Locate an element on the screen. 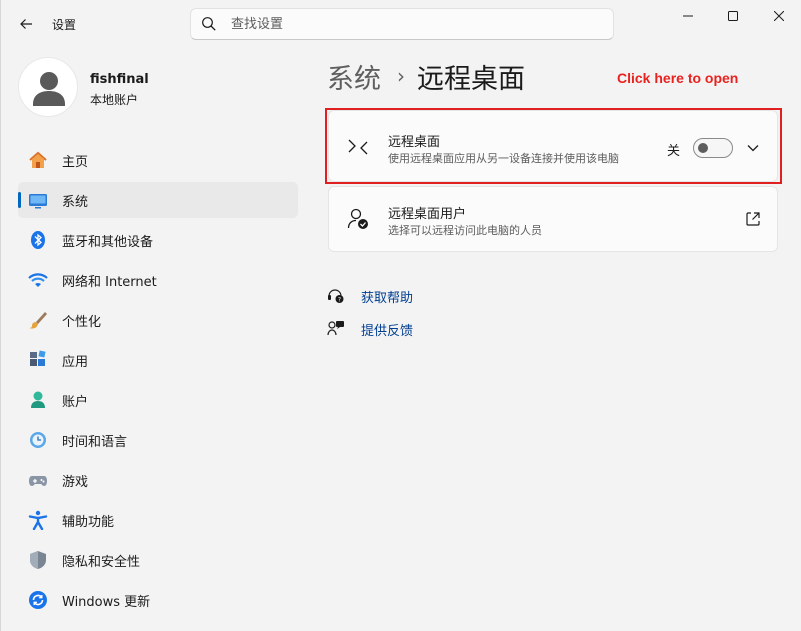 The height and width of the screenshot is (631, 801). sidebar-item-bluetooth: 蓝牙和其他设备 is located at coordinates (158, 240).